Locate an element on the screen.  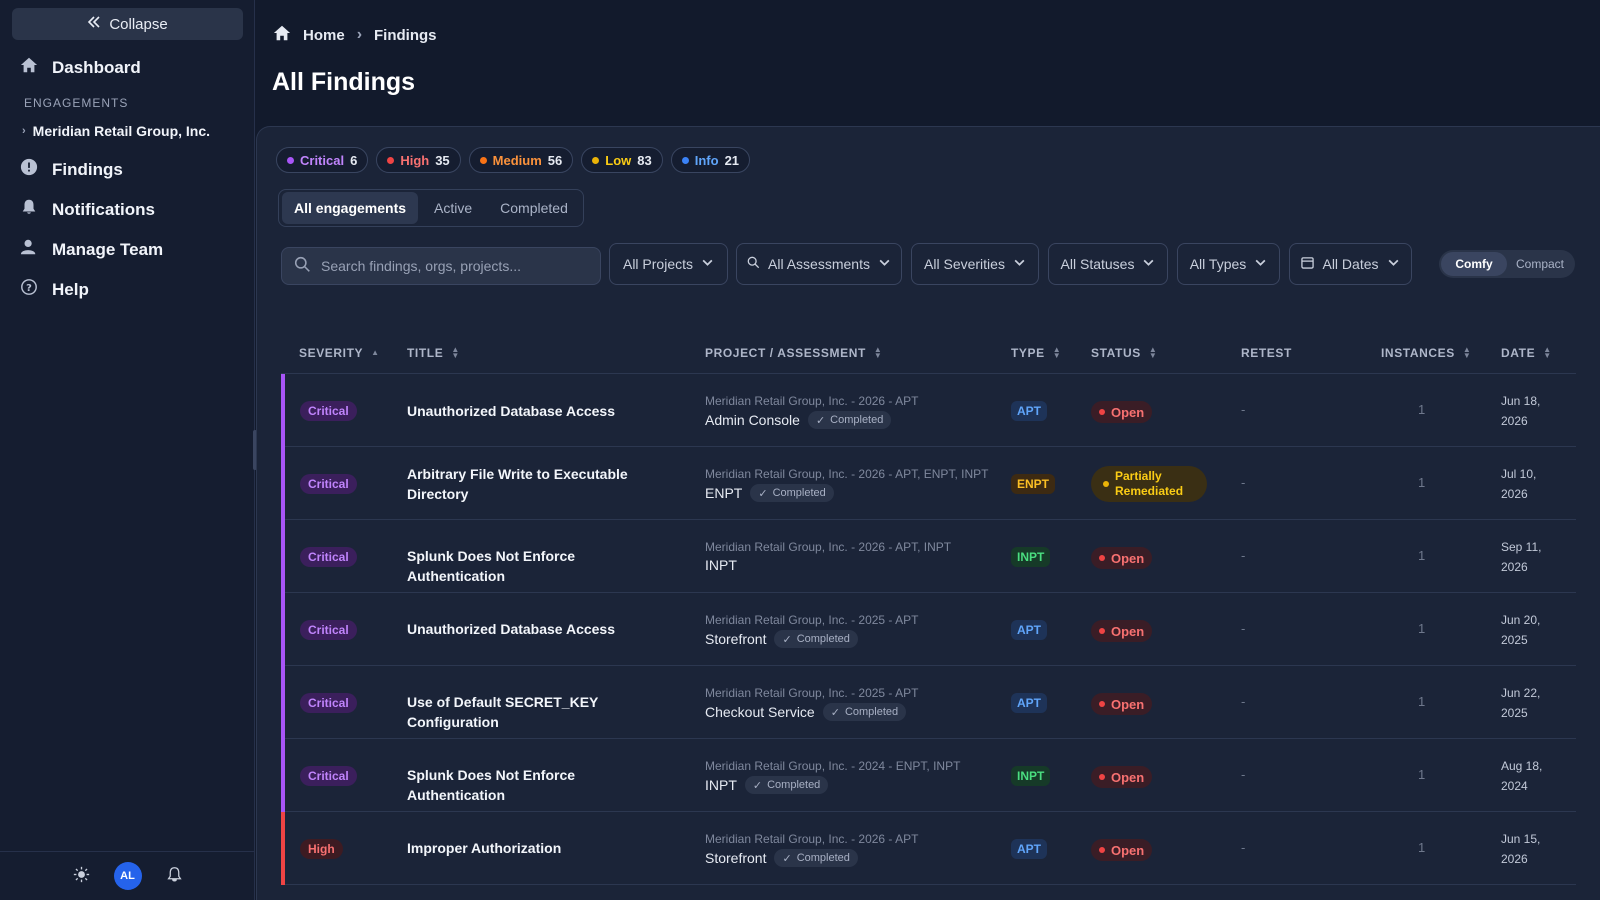
filter-severities: All Severities is located at coordinates (975, 264).